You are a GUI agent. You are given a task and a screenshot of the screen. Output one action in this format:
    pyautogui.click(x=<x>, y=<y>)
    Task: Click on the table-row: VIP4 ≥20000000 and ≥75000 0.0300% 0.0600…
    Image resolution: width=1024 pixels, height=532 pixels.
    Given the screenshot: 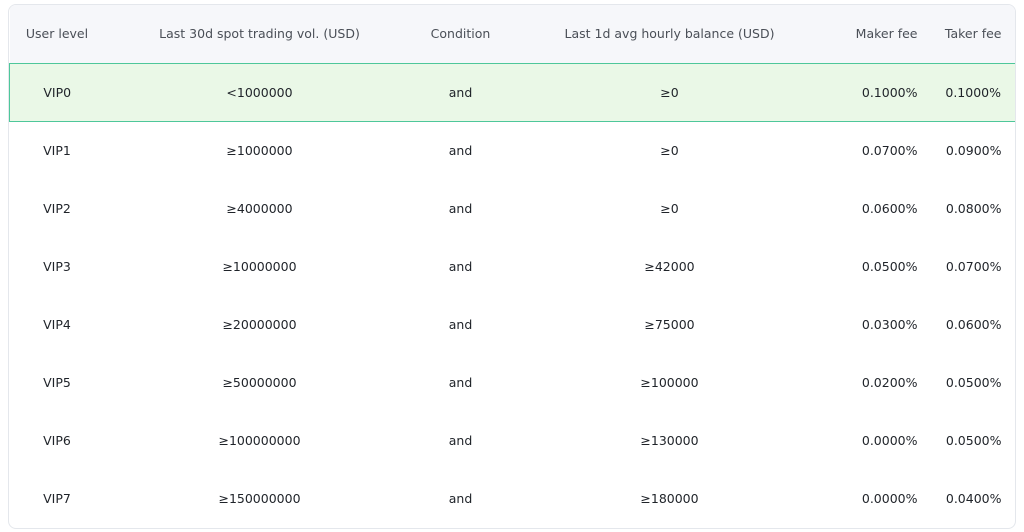 What is the action you would take?
    pyautogui.click(x=513, y=324)
    